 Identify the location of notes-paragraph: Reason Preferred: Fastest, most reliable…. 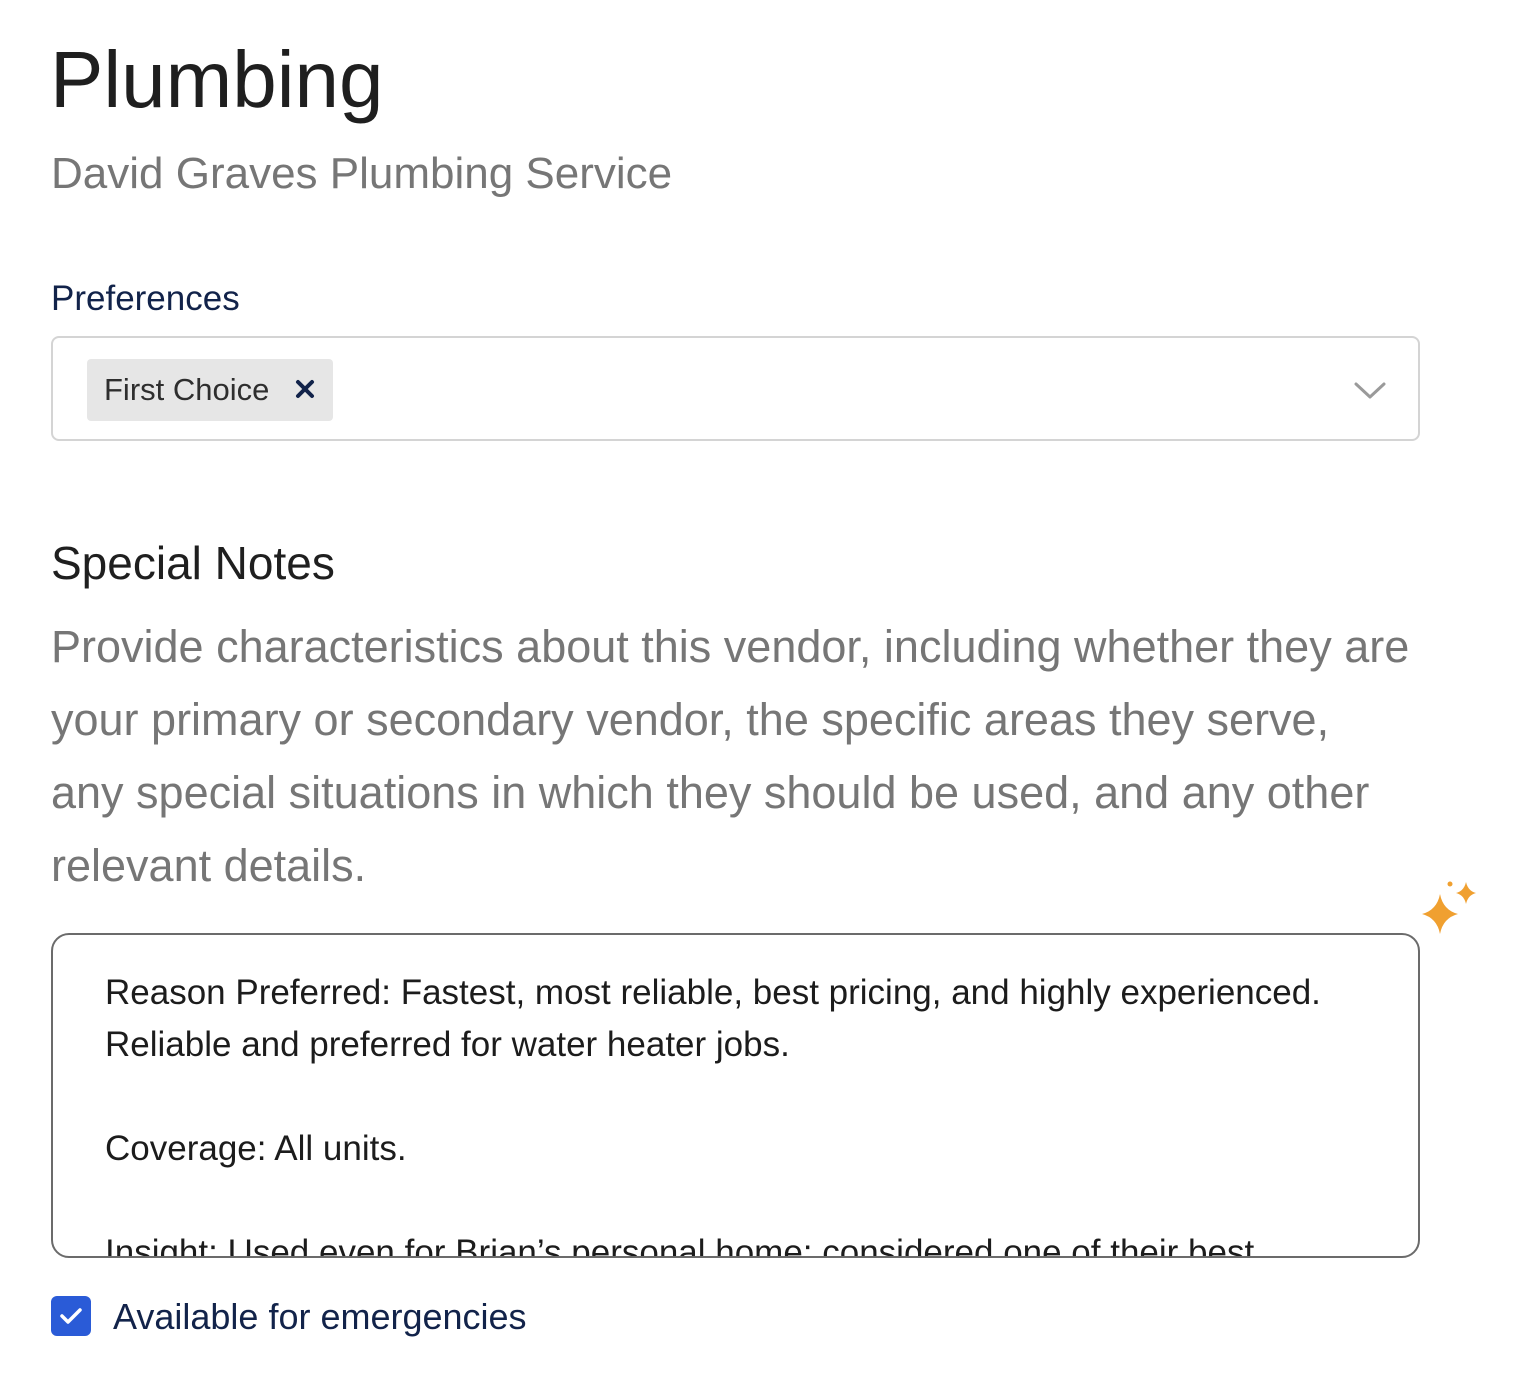
(713, 1018).